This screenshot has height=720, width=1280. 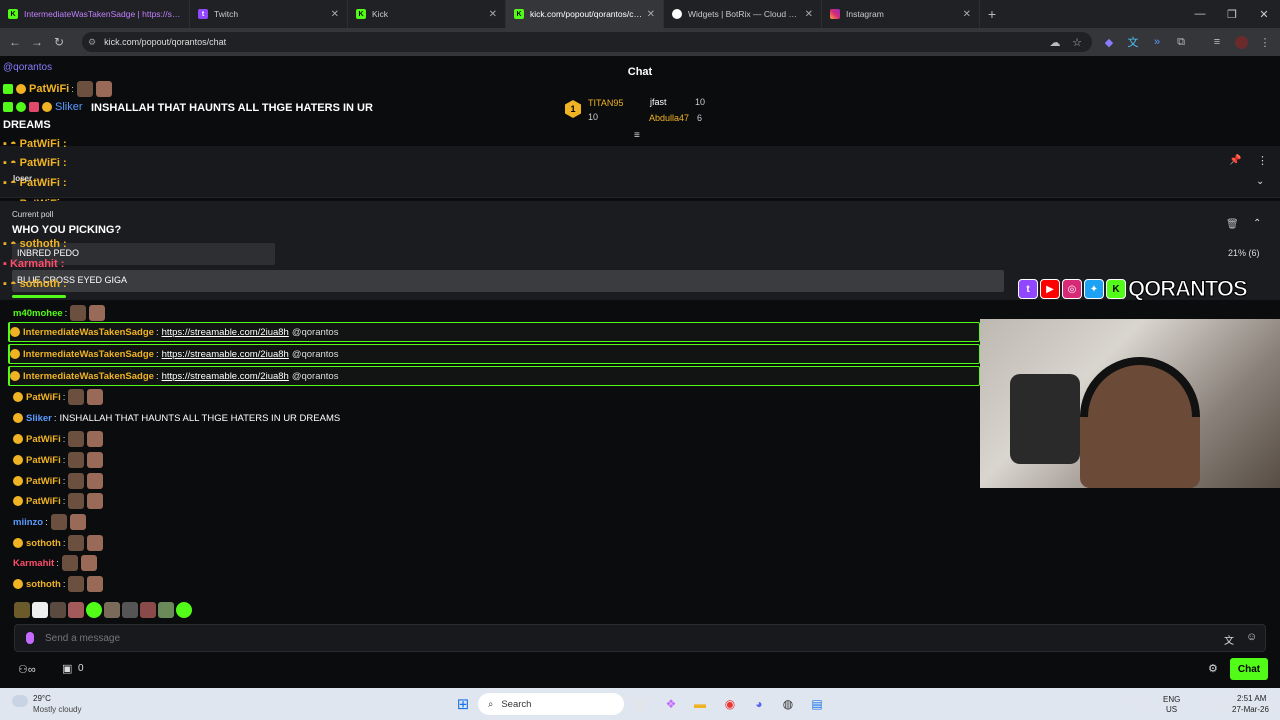 What do you see at coordinates (585, 14) in the screenshot?
I see `tab-kick-chat: K kick.com/popout/qorantos/chat ✕` at bounding box center [585, 14].